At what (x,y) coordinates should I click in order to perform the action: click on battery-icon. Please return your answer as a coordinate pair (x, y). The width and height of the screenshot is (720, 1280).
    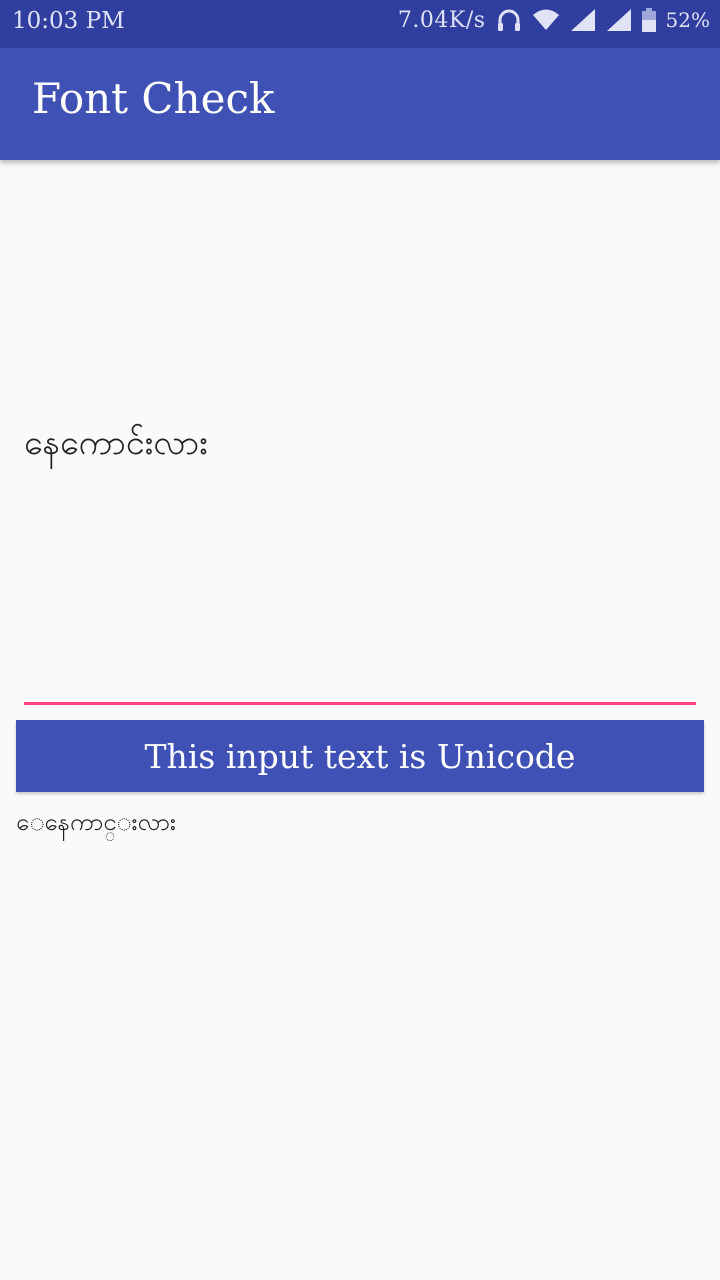
    Looking at the image, I should click on (648, 20).